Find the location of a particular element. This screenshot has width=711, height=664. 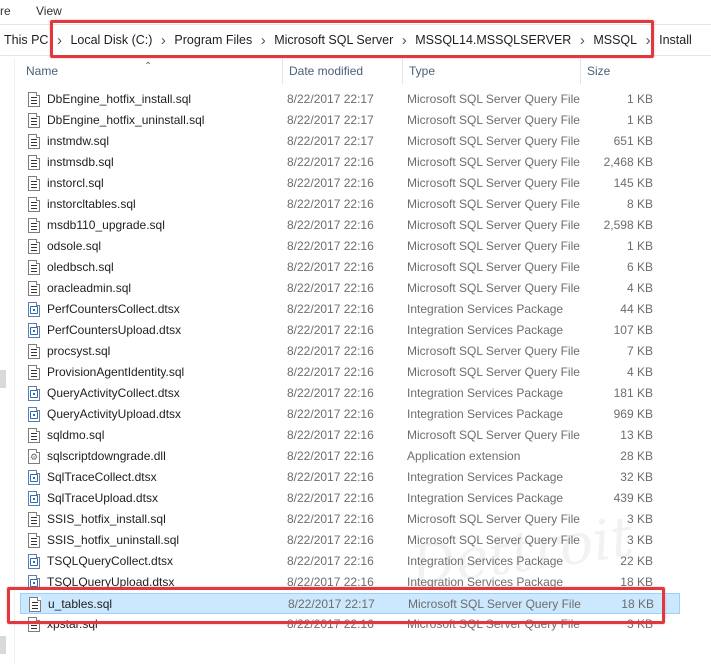

file-date-modified: 8/22/2017 22:17 is located at coordinates (330, 99).